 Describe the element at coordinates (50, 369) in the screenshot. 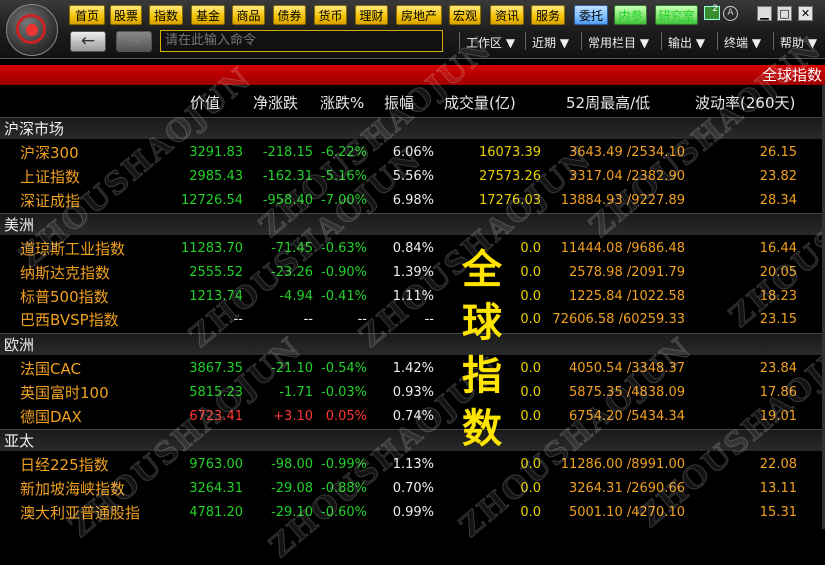

I see `index-name: 法国CAC` at that location.